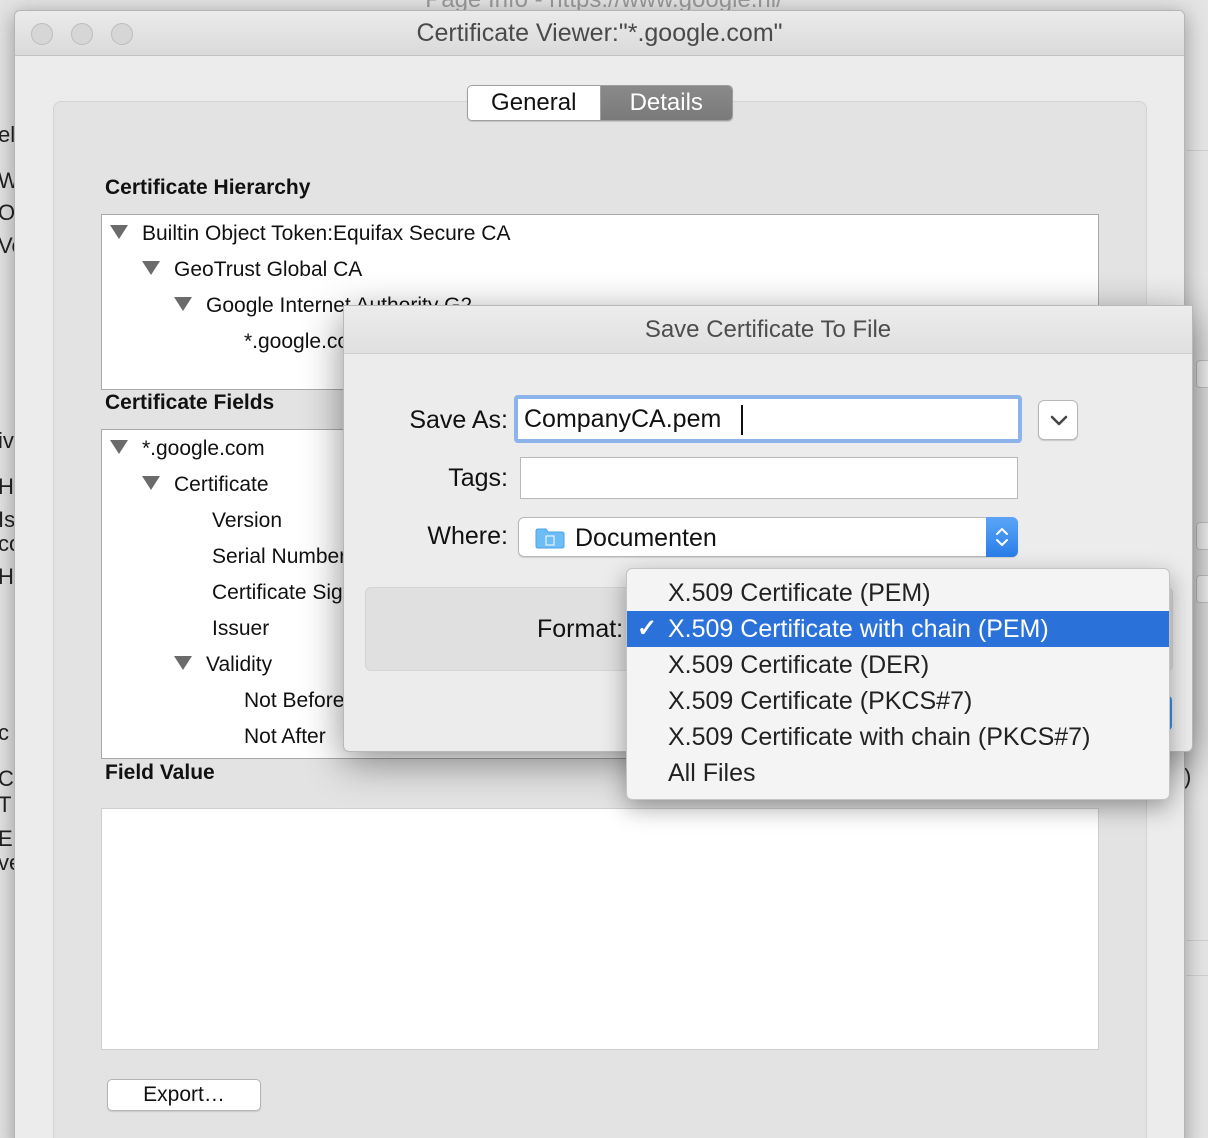  What do you see at coordinates (190, 402) in the screenshot?
I see `certificate-fields-label: Certificate Fields` at bounding box center [190, 402].